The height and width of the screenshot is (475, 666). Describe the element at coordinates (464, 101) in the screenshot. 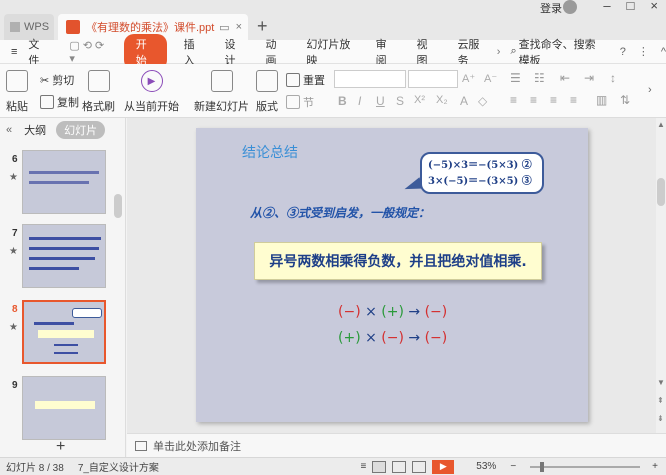

I see `font-color-icon: A` at that location.